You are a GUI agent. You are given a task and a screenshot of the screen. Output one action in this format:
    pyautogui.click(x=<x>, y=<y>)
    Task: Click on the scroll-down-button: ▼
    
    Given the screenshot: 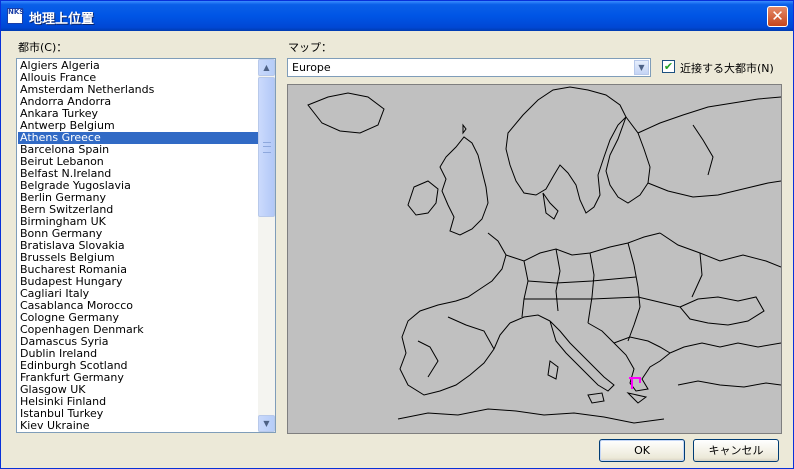 What is the action you would take?
    pyautogui.click(x=266, y=423)
    